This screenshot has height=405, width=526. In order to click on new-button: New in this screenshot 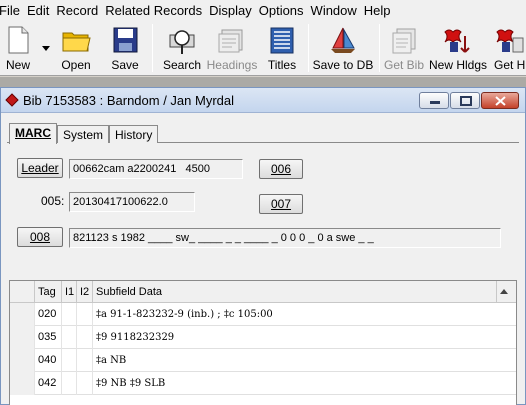, I will do `click(18, 48)`.